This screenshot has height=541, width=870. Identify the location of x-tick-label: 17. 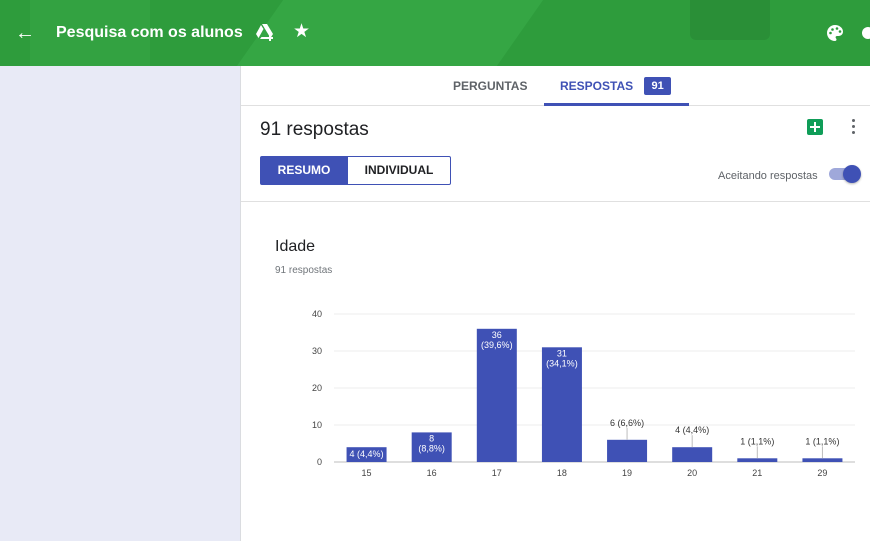
(497, 473).